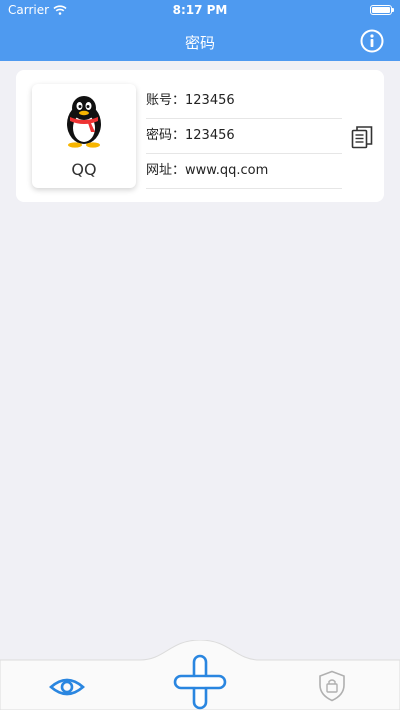 The width and height of the screenshot is (400, 710). What do you see at coordinates (244, 101) in the screenshot?
I see `account-row: 账号：123456` at bounding box center [244, 101].